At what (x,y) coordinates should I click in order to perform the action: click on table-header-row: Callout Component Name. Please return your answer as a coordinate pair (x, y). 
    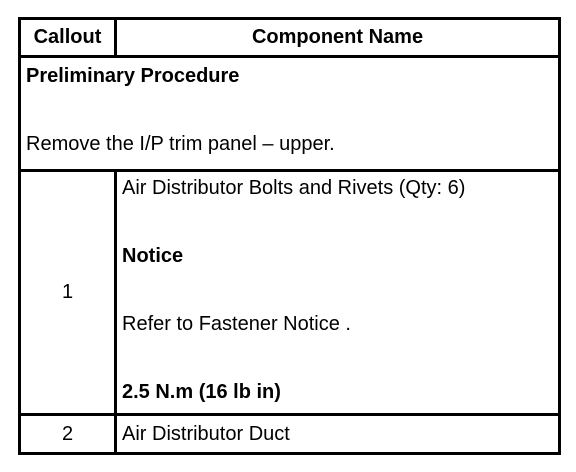
    Looking at the image, I should click on (289, 37).